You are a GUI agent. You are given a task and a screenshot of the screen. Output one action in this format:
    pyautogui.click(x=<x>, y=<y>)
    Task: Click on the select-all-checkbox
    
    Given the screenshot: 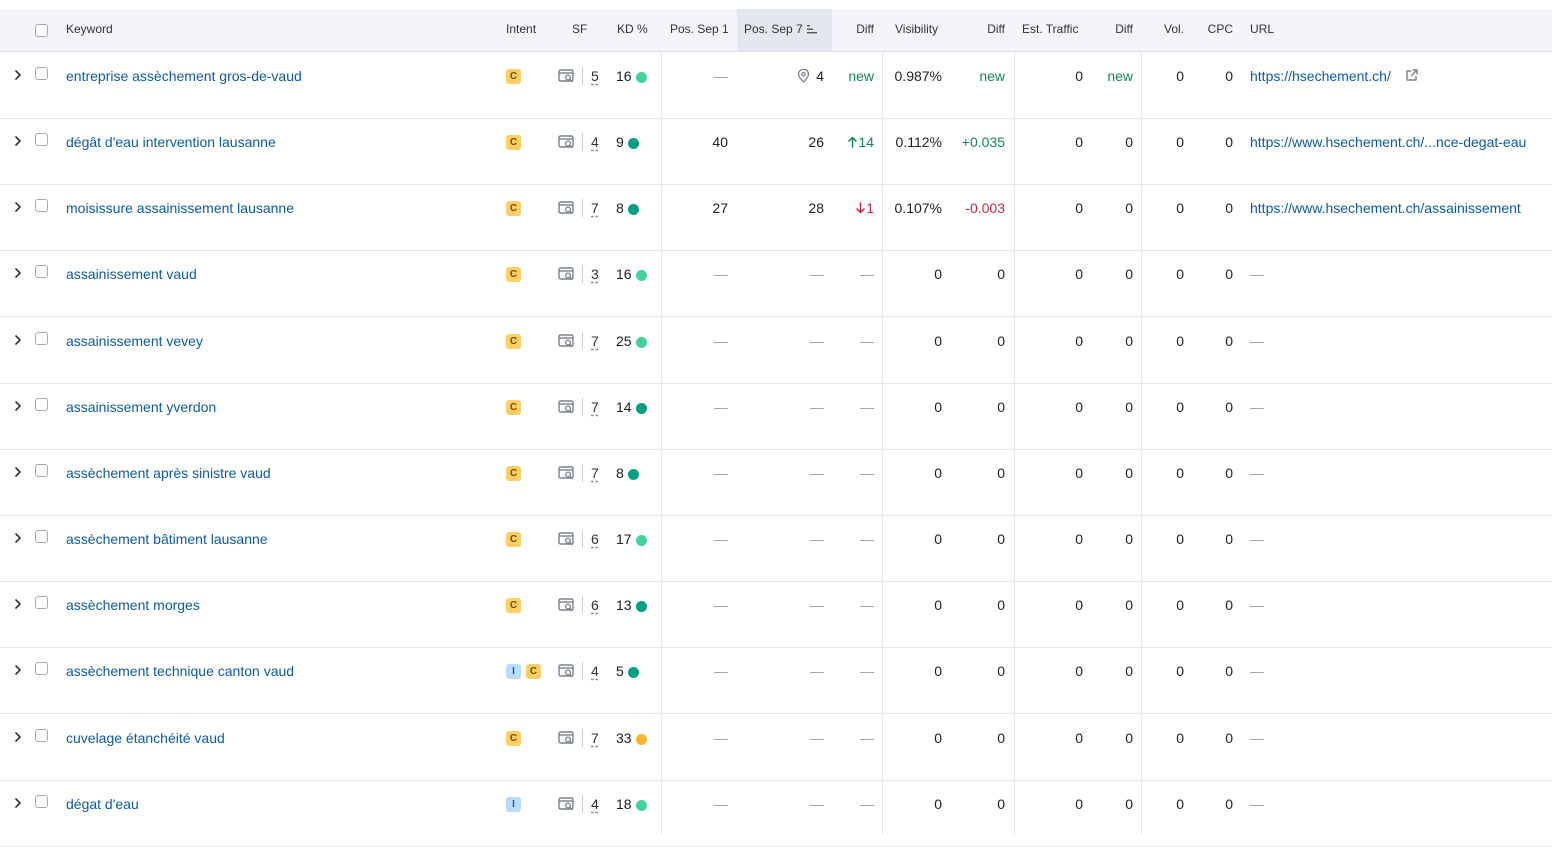 What is the action you would take?
    pyautogui.click(x=41, y=30)
    